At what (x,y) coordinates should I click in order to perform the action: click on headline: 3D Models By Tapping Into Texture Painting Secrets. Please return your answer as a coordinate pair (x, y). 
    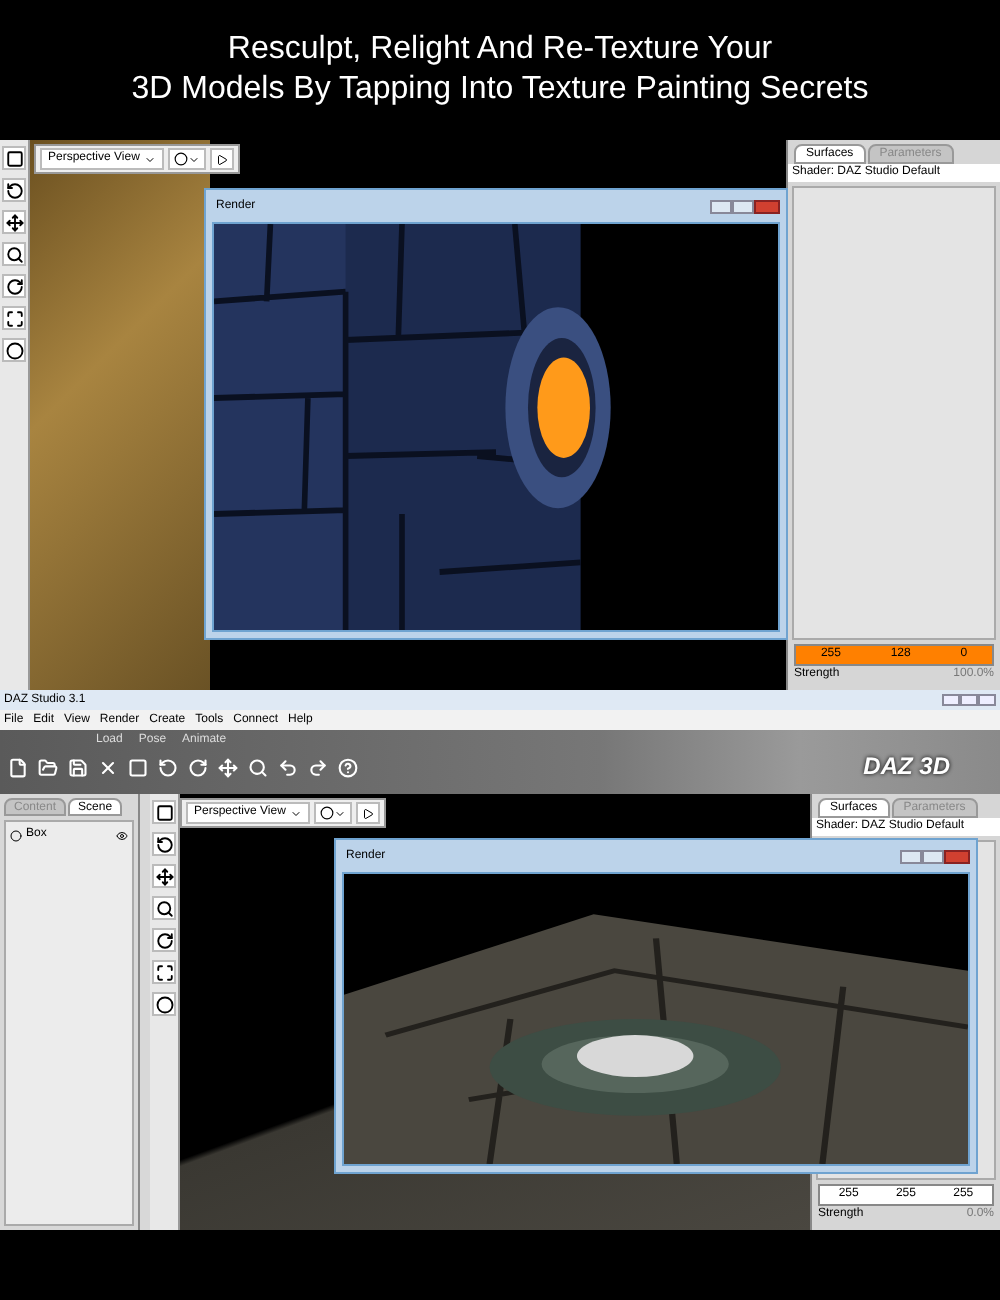
    Looking at the image, I should click on (500, 90).